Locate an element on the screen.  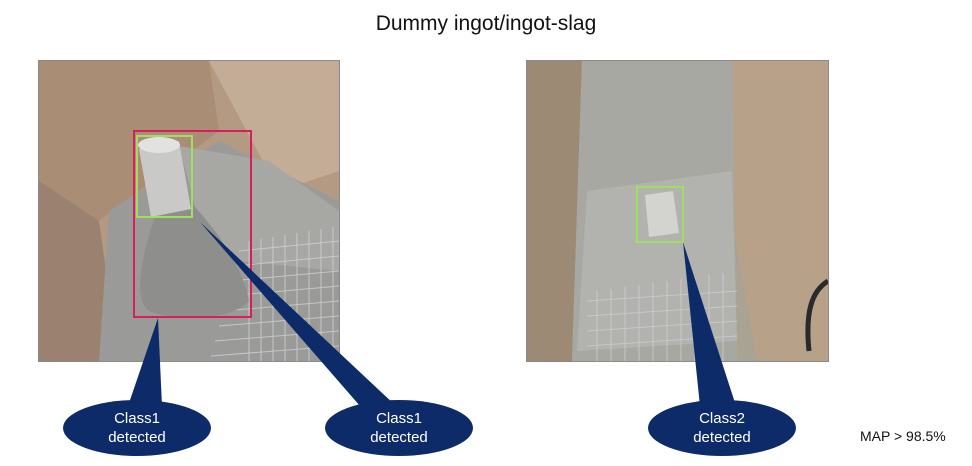
callout-class1-box: Class1 detected is located at coordinates (137, 428).